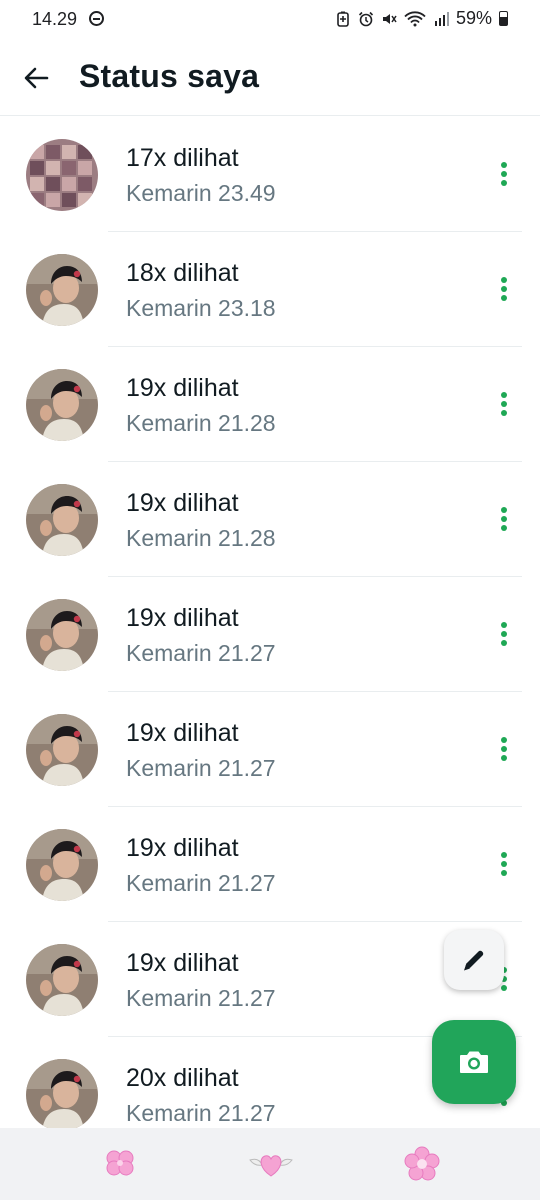 Image resolution: width=540 pixels, height=1200 pixels. I want to click on mute-icon, so click(389, 18).